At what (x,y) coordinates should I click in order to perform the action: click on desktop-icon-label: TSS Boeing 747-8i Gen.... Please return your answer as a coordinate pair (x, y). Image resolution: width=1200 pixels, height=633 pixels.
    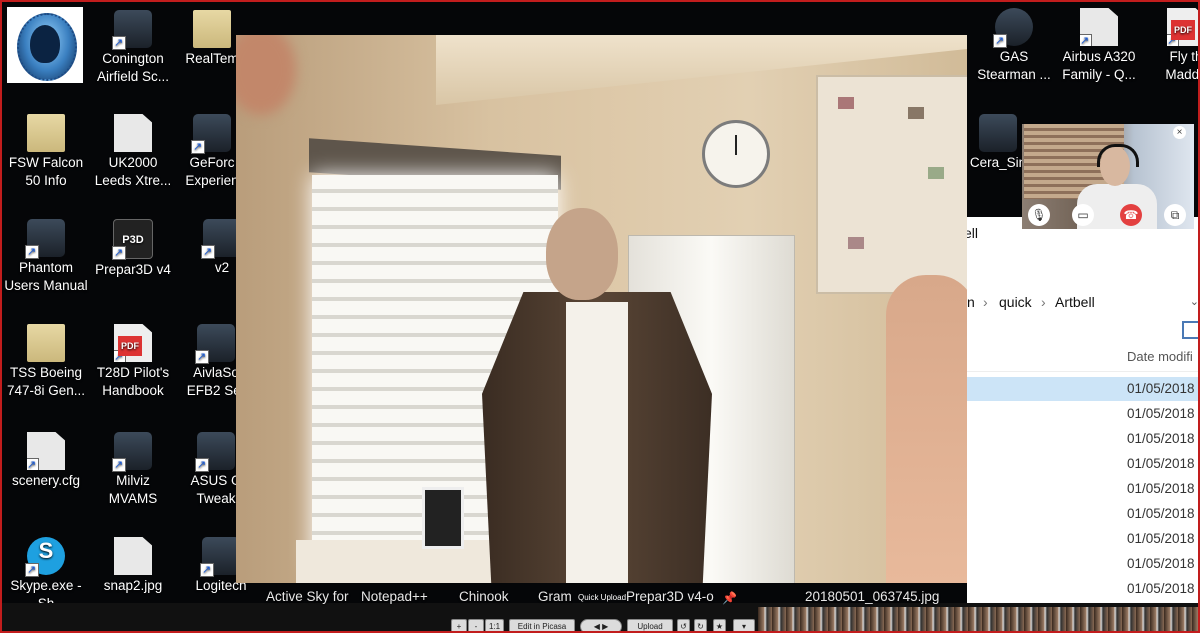
    Looking at the image, I should click on (46, 381).